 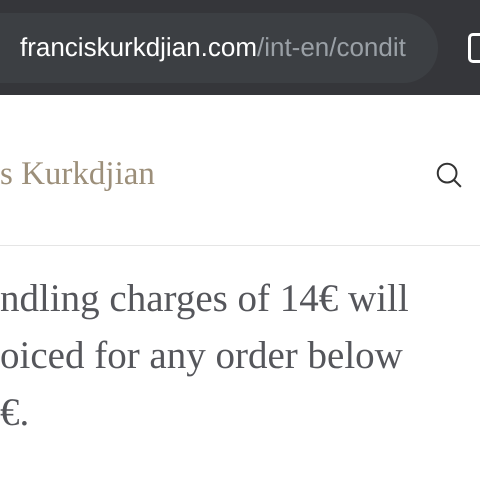 What do you see at coordinates (331, 47) in the screenshot?
I see `url-path: /int-en/condit` at bounding box center [331, 47].